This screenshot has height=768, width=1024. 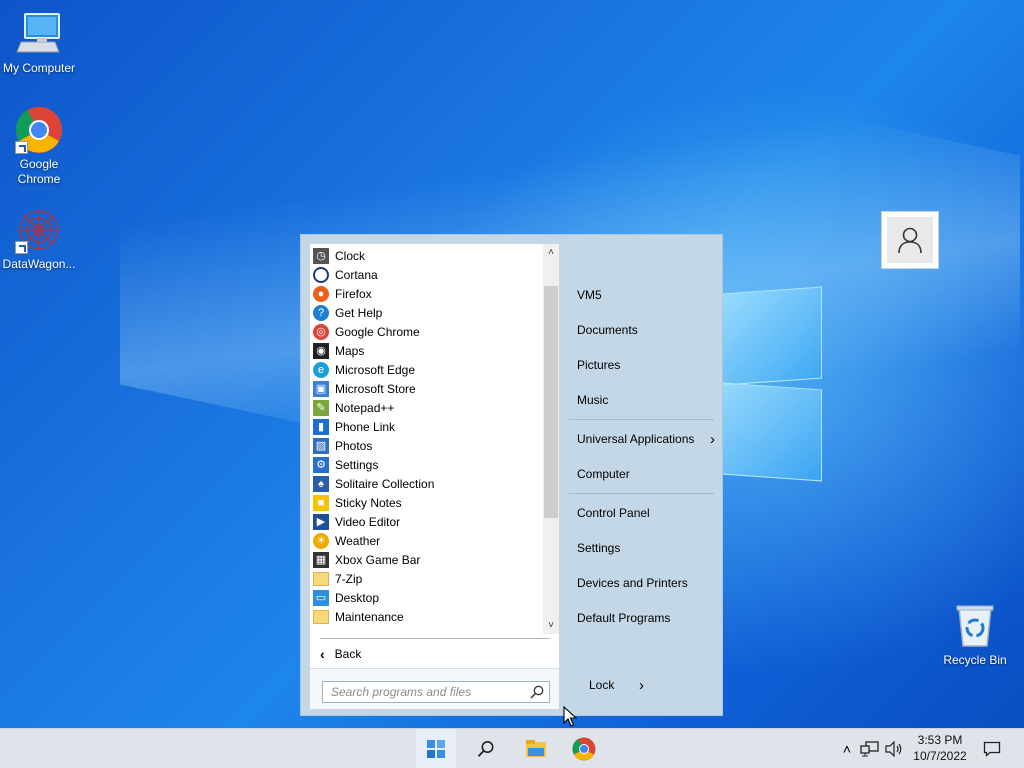 I want to click on start-button, so click(x=436, y=748).